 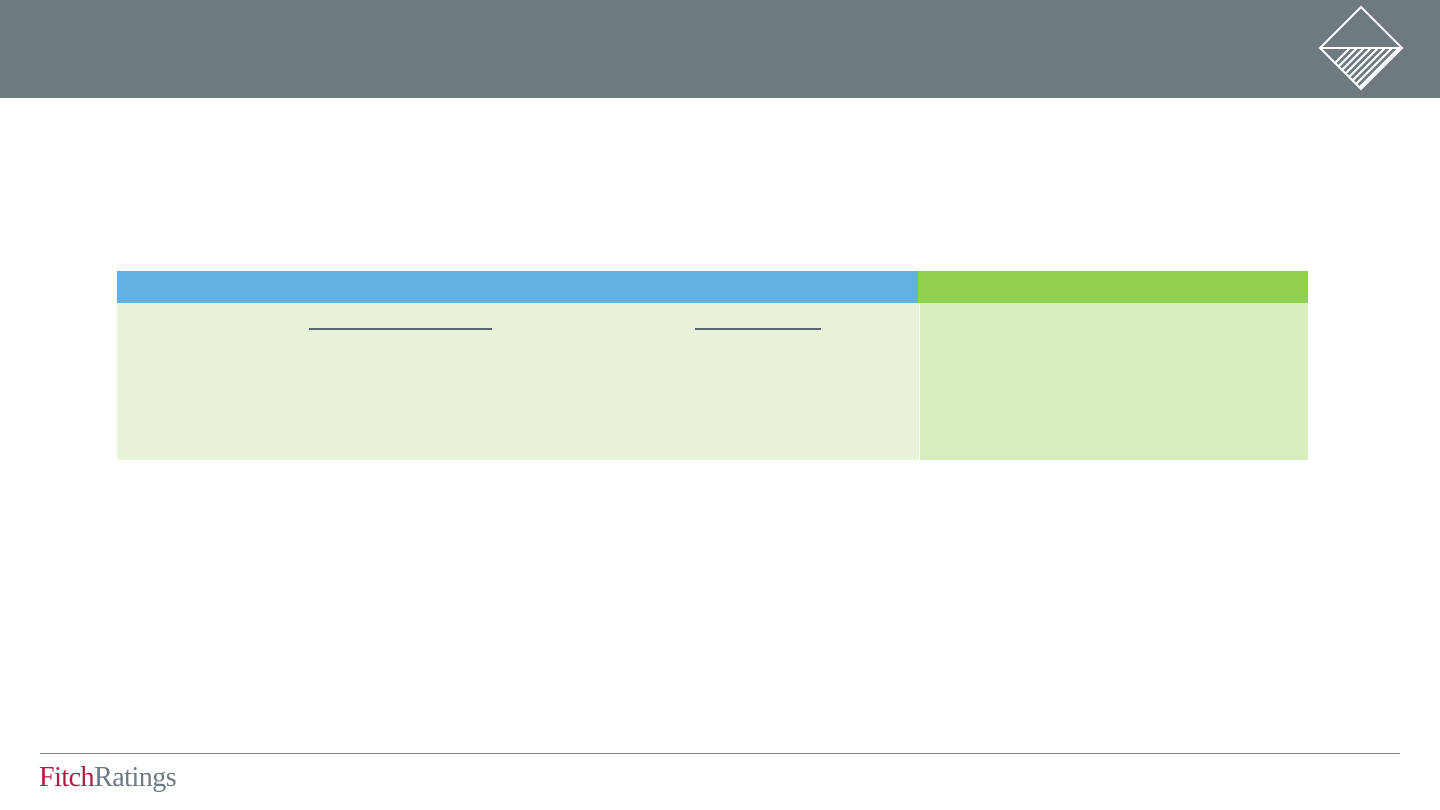 What do you see at coordinates (1361, 48) in the screenshot?
I see `diamond-hatched-logo-icon` at bounding box center [1361, 48].